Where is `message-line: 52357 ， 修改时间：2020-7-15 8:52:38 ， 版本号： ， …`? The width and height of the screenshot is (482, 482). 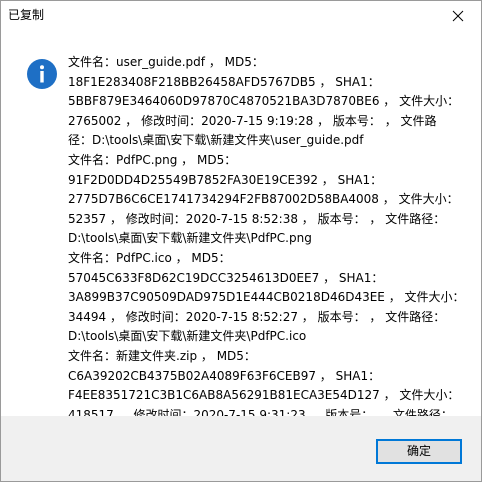
message-line: 52357 ， 修改时间：2020-7-15 8:52:38 ， 版本号： ， … is located at coordinates (257, 218).